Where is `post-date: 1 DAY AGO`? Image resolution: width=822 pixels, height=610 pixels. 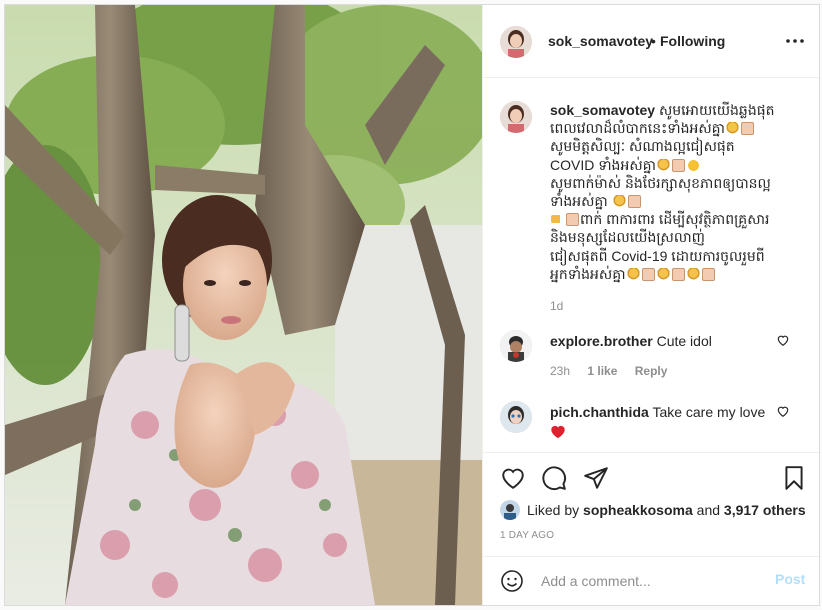
post-date: 1 DAY AGO is located at coordinates (527, 535).